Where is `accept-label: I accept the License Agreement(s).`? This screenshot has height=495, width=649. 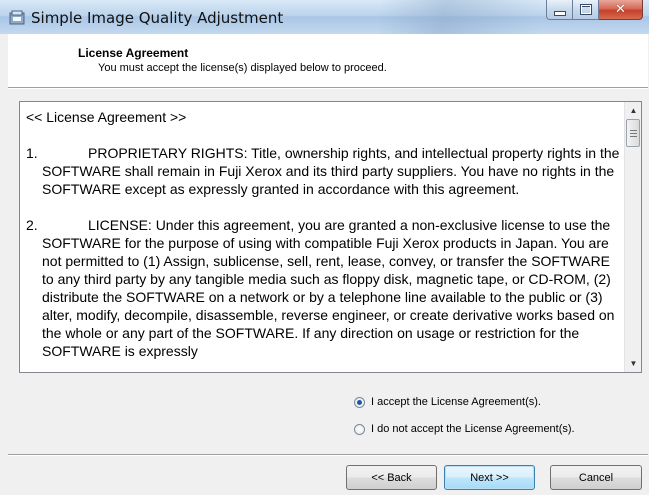
accept-label: I accept the License Agreement(s). is located at coordinates (456, 402).